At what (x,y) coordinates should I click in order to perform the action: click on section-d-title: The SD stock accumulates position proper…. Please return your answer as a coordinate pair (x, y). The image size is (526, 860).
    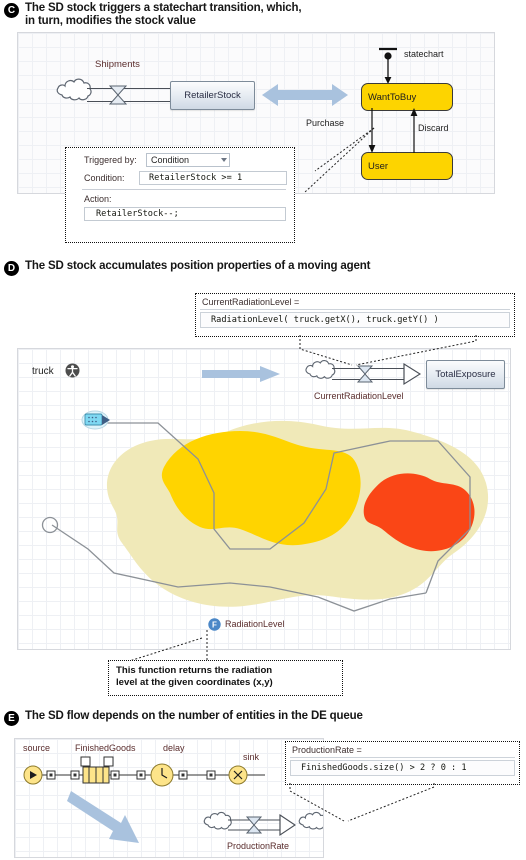
    Looking at the image, I should click on (198, 266).